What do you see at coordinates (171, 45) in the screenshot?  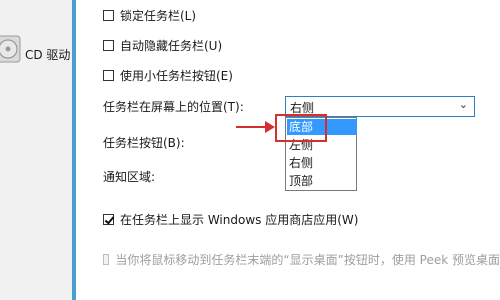 I see `autohide-taskbar-label: 自动隐藏任务栏(U)` at bounding box center [171, 45].